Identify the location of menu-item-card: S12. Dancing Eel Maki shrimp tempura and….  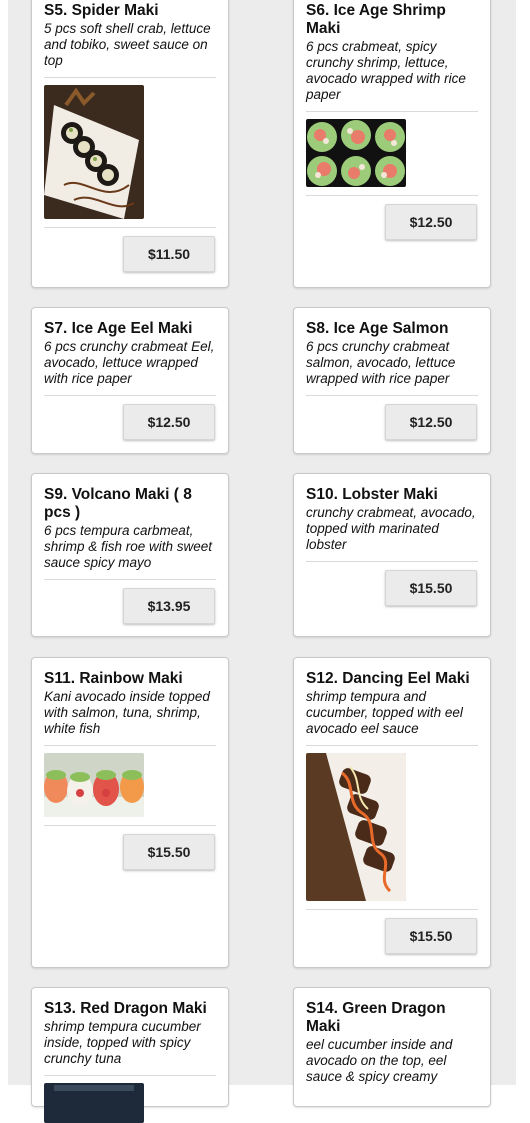
(392, 812).